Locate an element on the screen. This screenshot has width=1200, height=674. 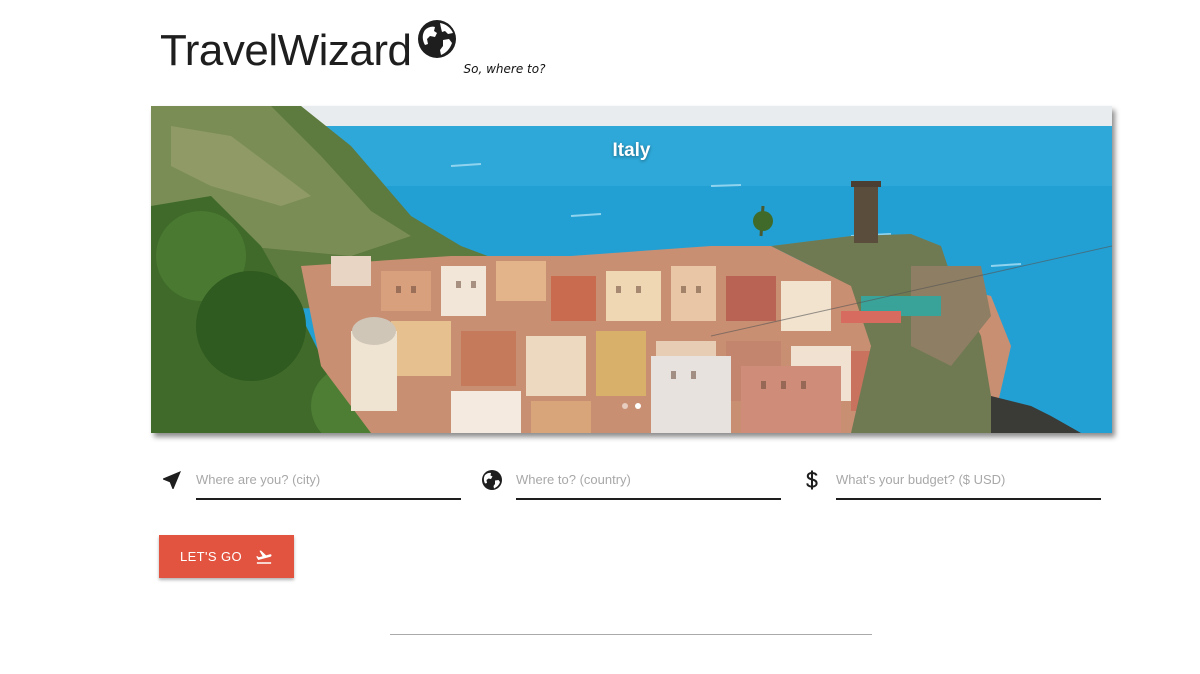
carousel-indicators is located at coordinates (631, 406).